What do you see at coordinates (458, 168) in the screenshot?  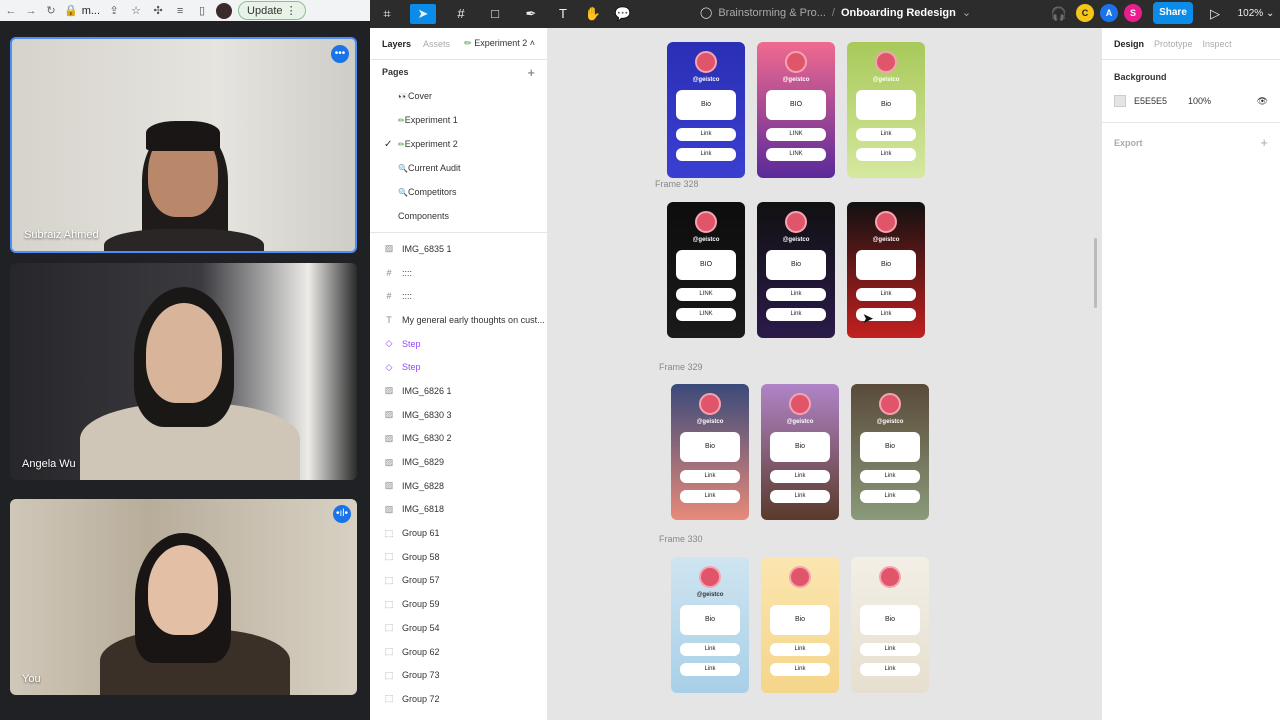 I see `page-item: 🔍 Current Audit` at bounding box center [458, 168].